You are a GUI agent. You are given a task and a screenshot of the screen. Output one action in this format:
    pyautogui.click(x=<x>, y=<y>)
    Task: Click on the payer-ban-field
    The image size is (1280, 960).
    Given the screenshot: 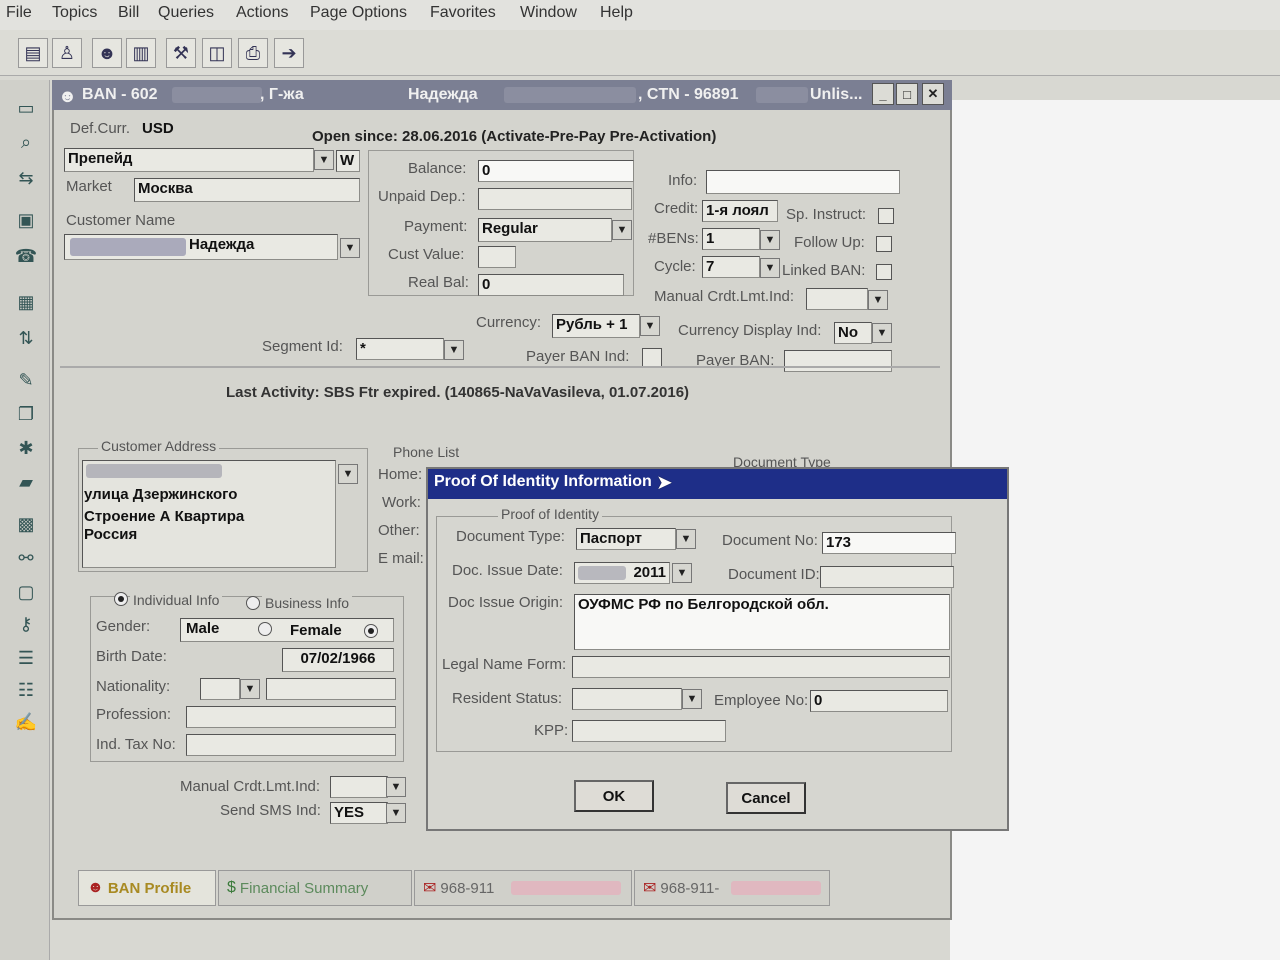 What is the action you would take?
    pyautogui.click(x=838, y=361)
    